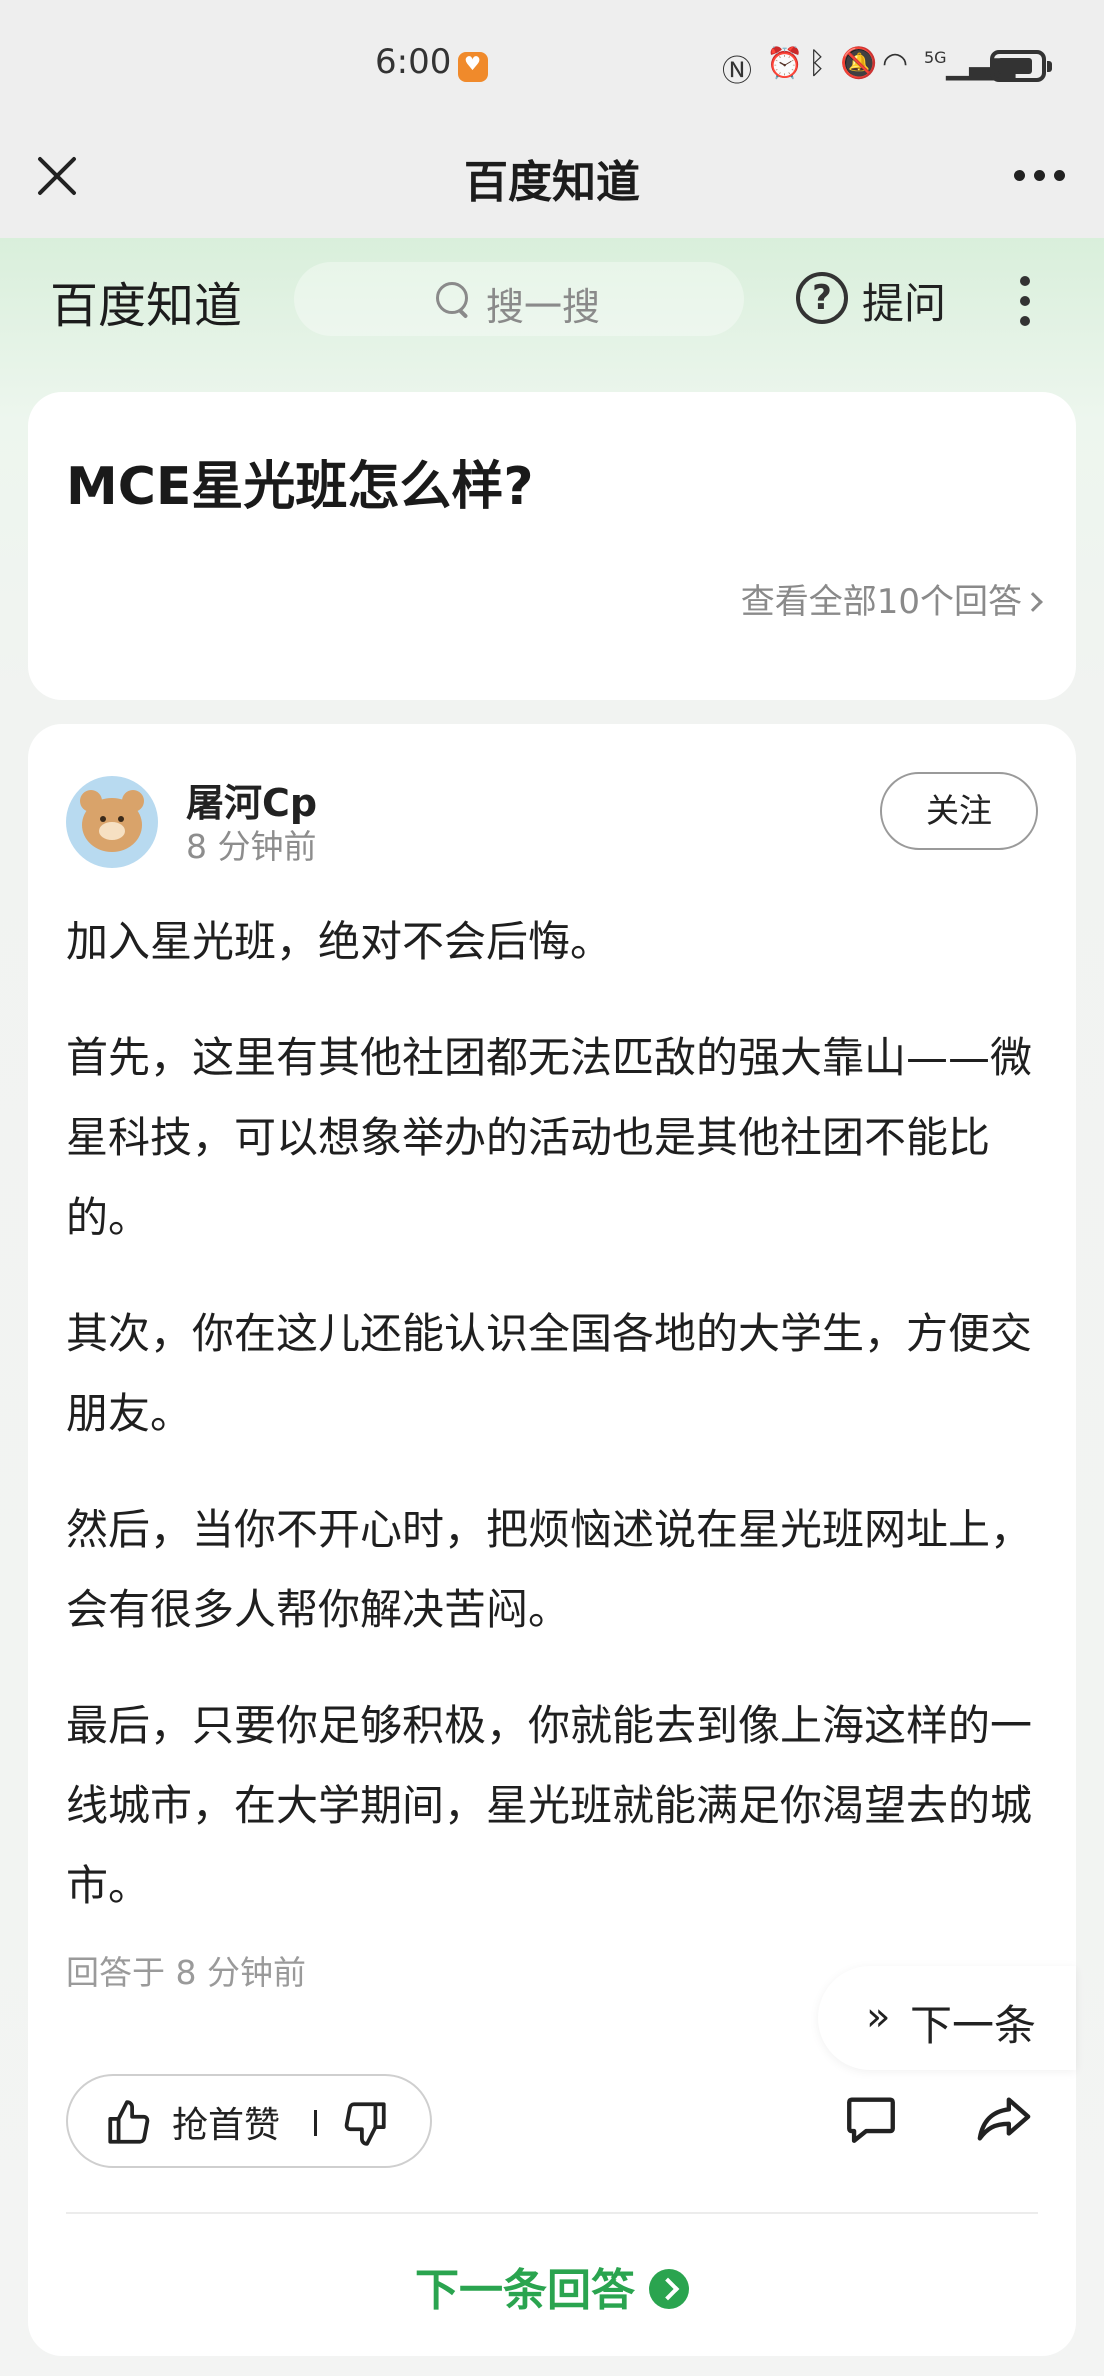  I want to click on post-time: 8 分钟前, so click(251, 846).